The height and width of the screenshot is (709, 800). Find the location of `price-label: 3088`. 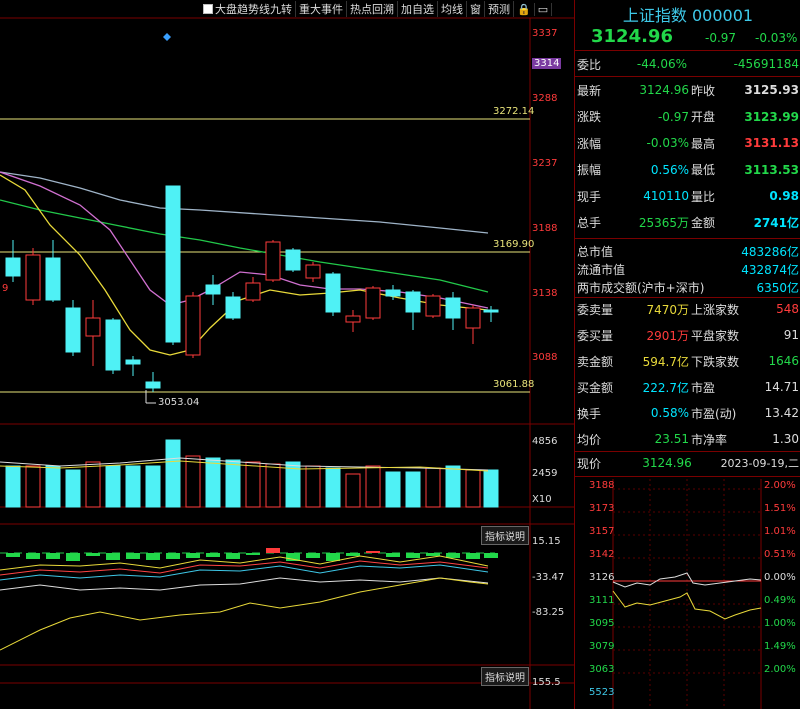

price-label: 3088 is located at coordinates (545, 357).